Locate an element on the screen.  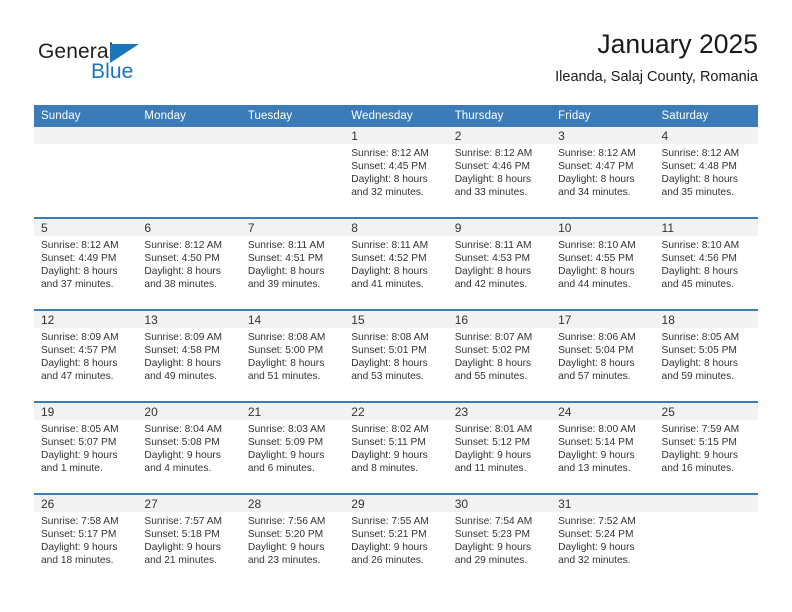
day-number: 4 is located at coordinates (706, 135).